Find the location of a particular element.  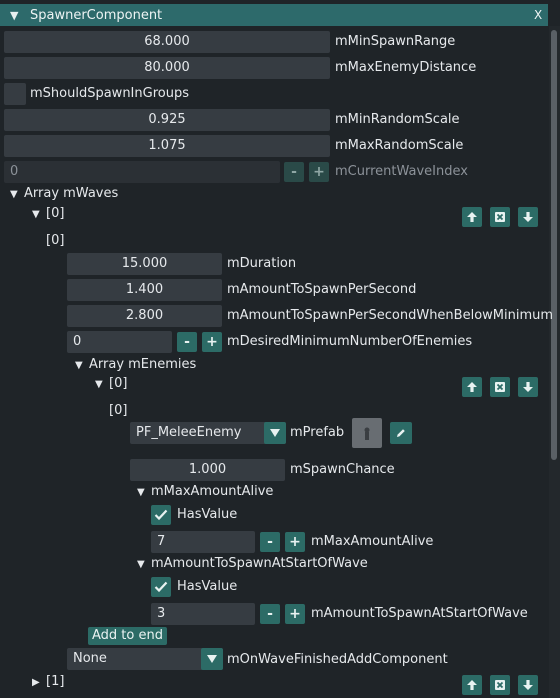

on-wave-finished-combo: None is located at coordinates (145, 659).